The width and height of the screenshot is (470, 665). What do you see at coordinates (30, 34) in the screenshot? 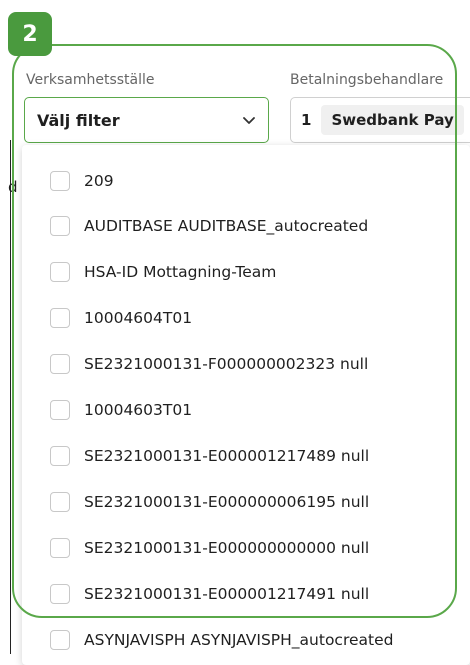
I see `step-badge: 2` at bounding box center [30, 34].